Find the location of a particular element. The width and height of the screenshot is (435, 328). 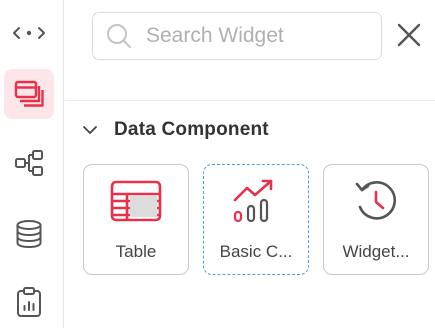

database-icon is located at coordinates (29, 234).